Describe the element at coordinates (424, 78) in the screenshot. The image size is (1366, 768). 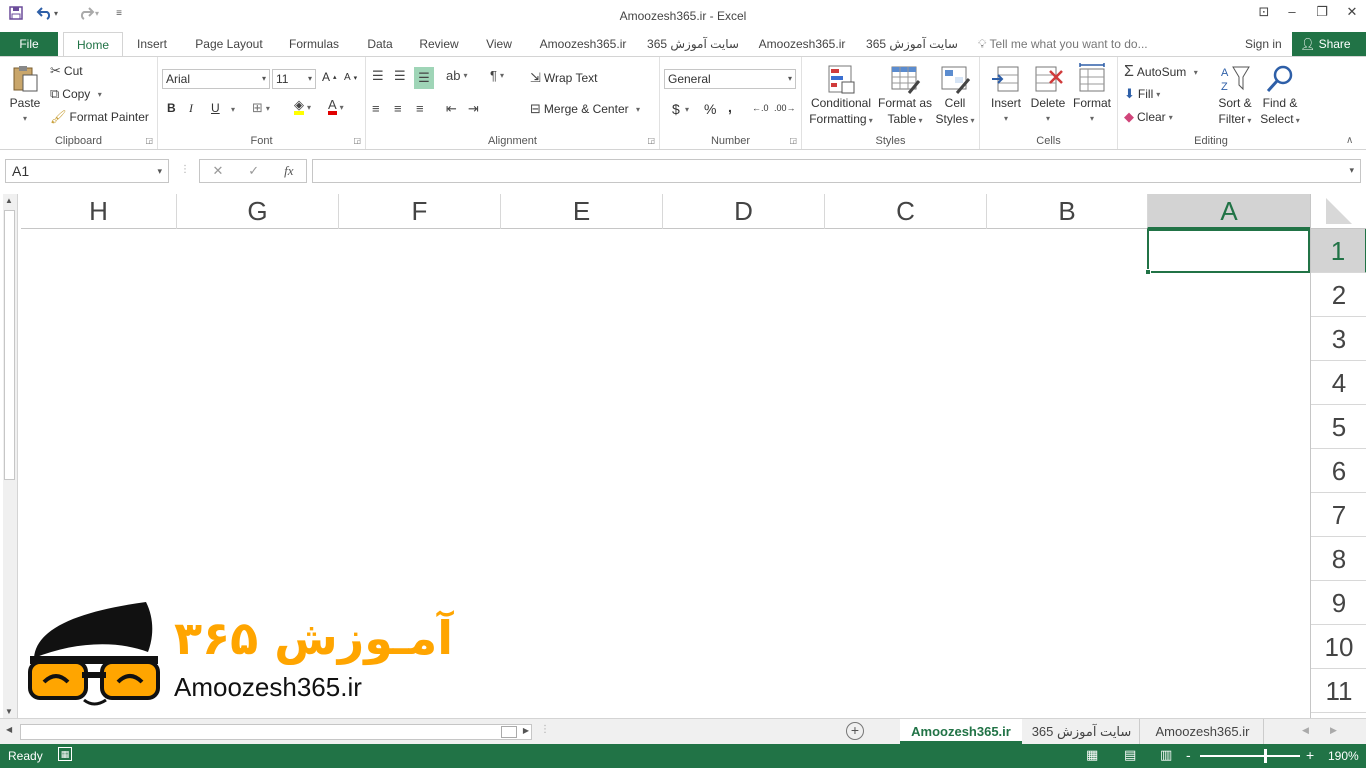
I see `align-bottom-icon: ☰` at that location.